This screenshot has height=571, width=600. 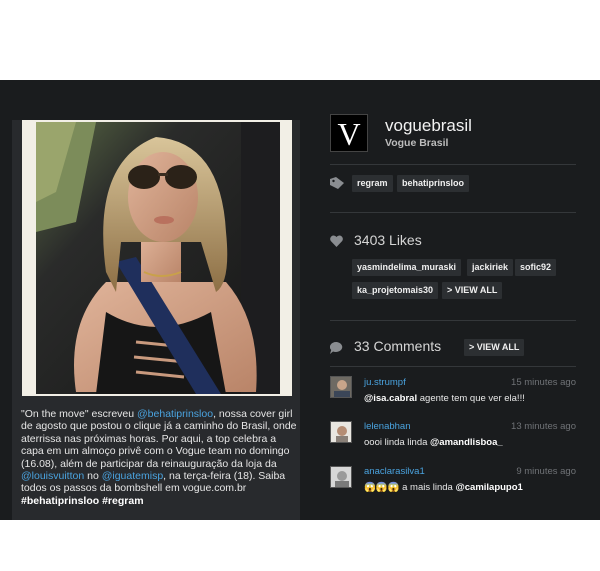 What do you see at coordinates (417, 143) in the screenshot?
I see `profile-fullname: Vogue Brasil` at bounding box center [417, 143].